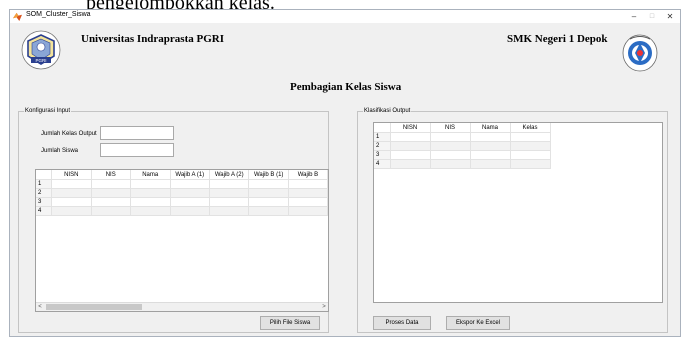 The width and height of the screenshot is (689, 342). What do you see at coordinates (190, 175) in the screenshot?
I see `column-header: Wajib A (1)` at bounding box center [190, 175].